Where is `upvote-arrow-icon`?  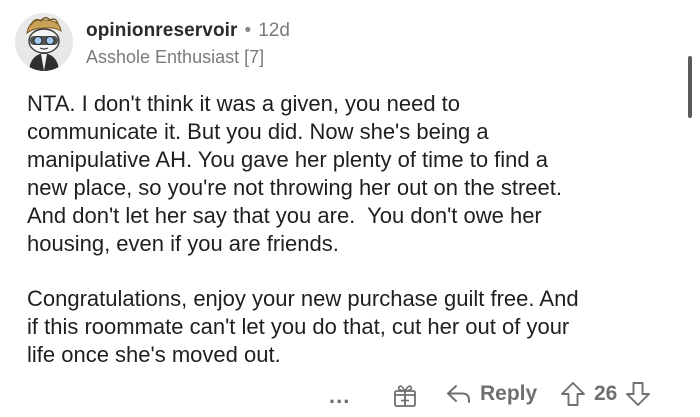
upvote-arrow-icon is located at coordinates (573, 394).